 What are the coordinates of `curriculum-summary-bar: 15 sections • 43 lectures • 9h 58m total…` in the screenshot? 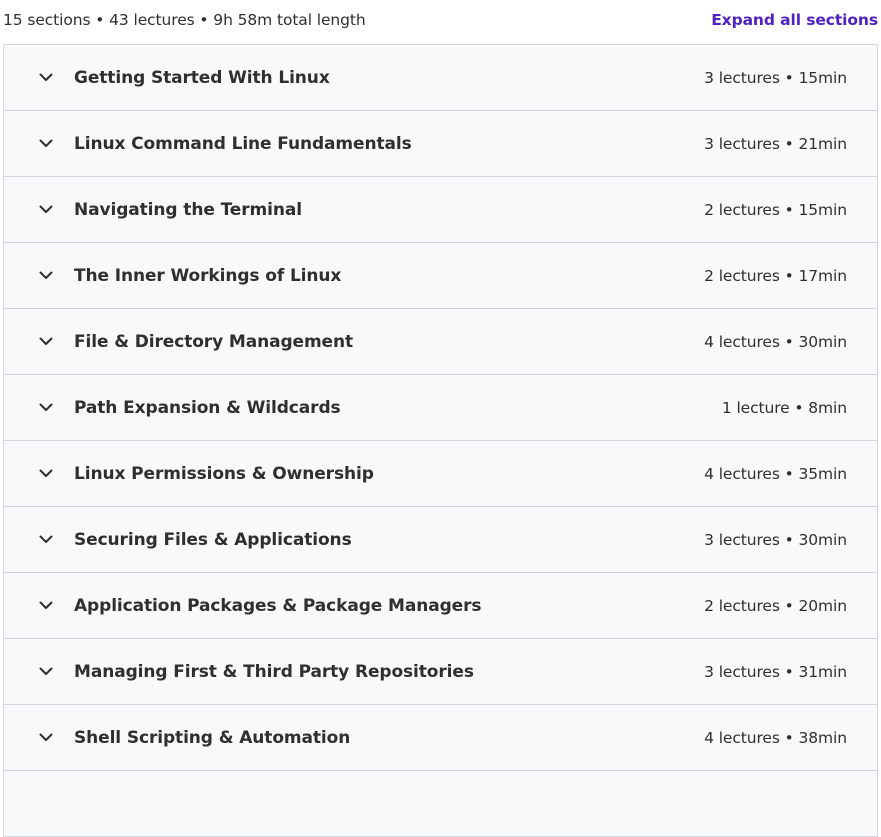 It's located at (440, 22).